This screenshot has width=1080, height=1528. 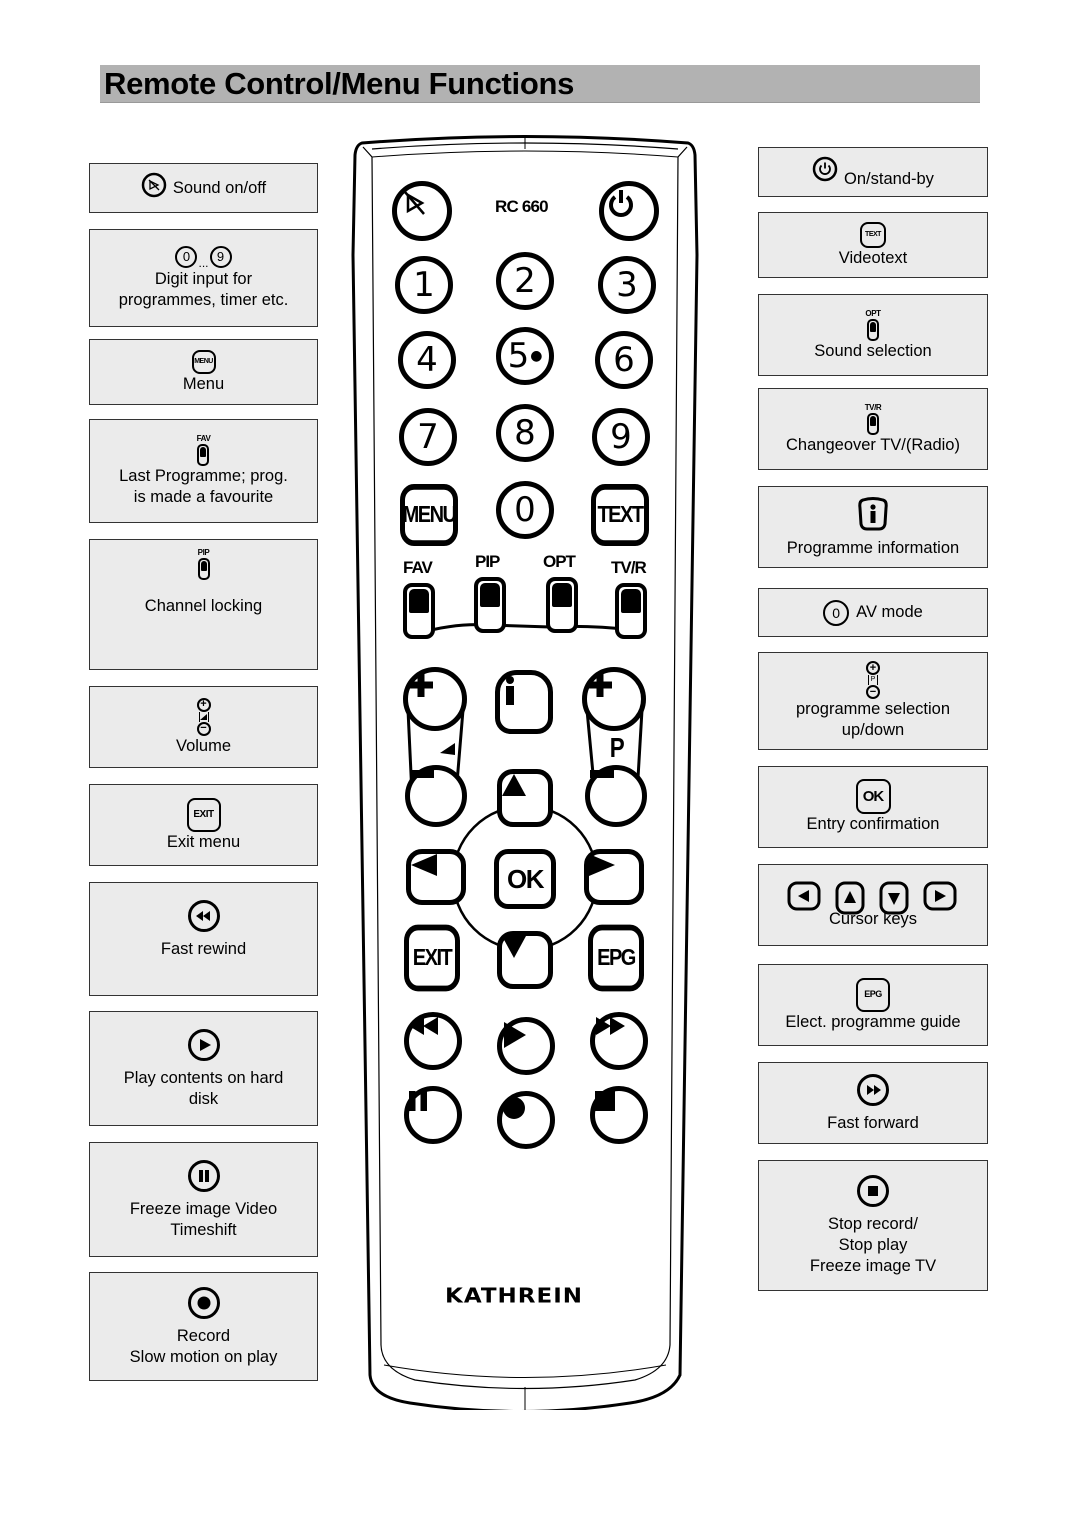 I want to click on panel-cursor-keys: Cursor keys, so click(x=873, y=905).